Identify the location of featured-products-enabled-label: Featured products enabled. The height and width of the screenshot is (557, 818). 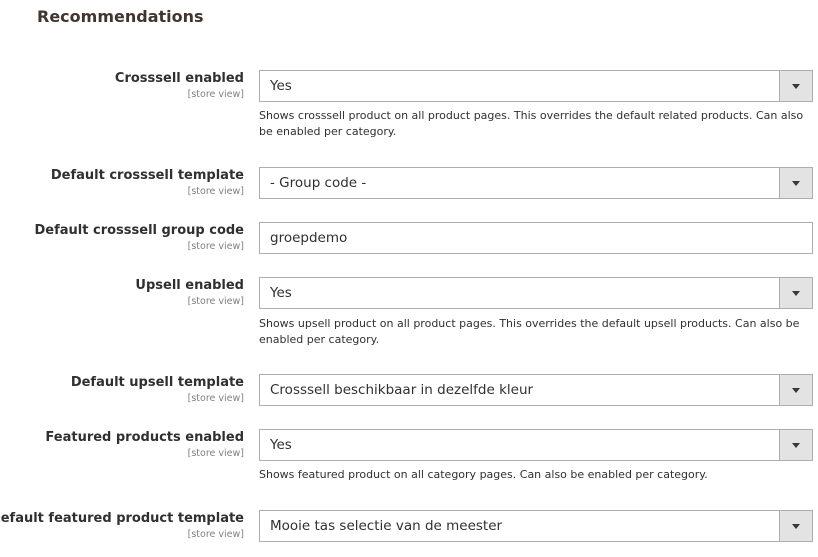
(144, 437).